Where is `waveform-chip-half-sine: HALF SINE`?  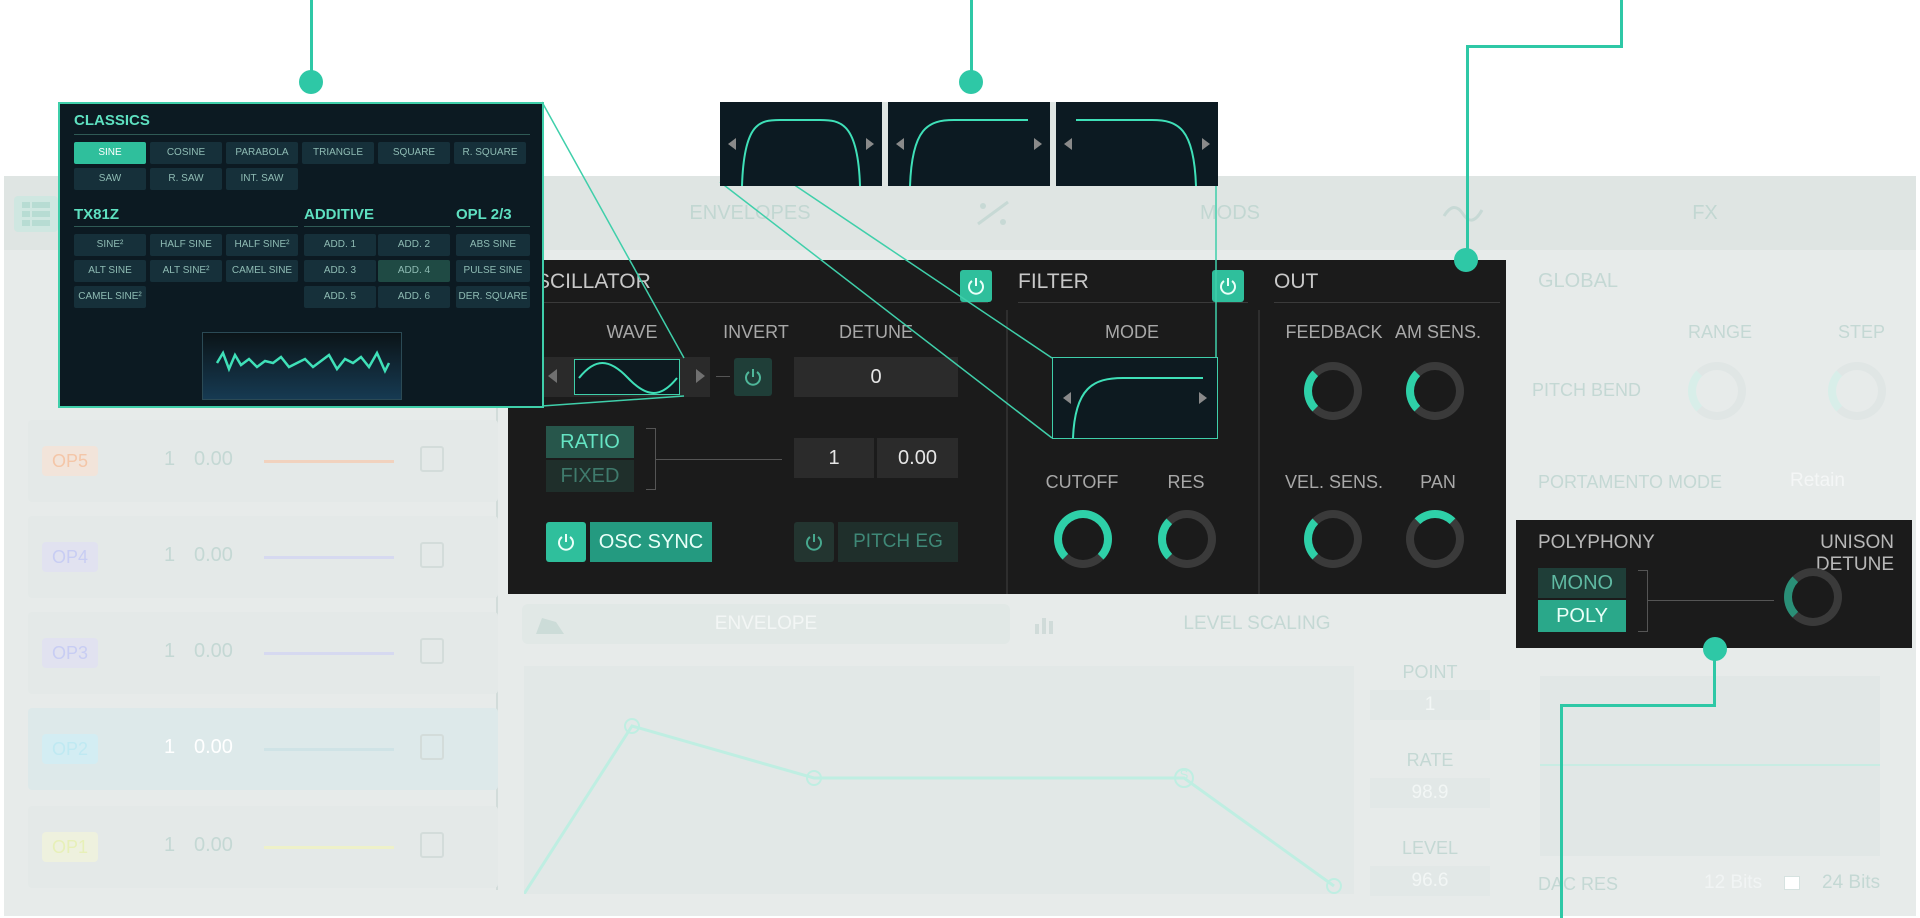 waveform-chip-half-sine: HALF SINE is located at coordinates (186, 245).